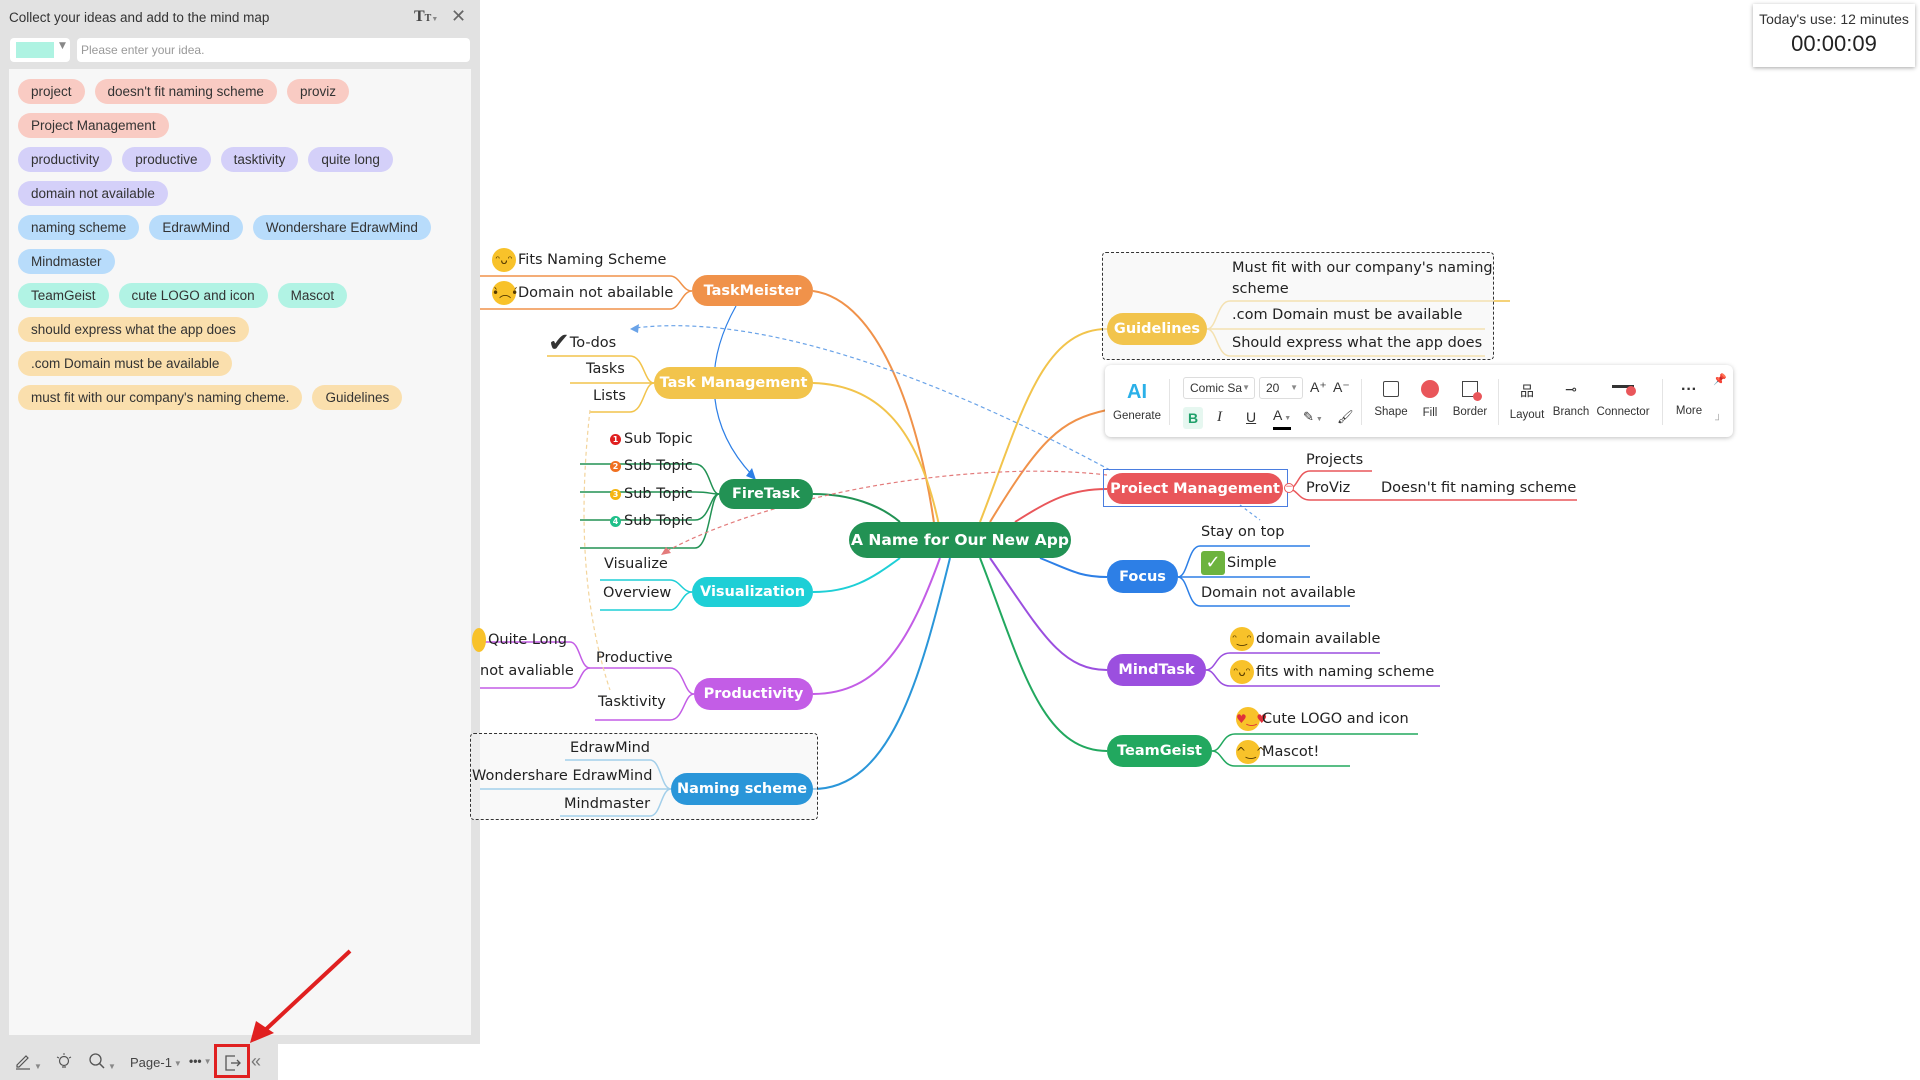 The width and height of the screenshot is (1920, 1080). What do you see at coordinates (156, 1062) in the screenshot?
I see `page-selector: Page-1 ▼` at bounding box center [156, 1062].